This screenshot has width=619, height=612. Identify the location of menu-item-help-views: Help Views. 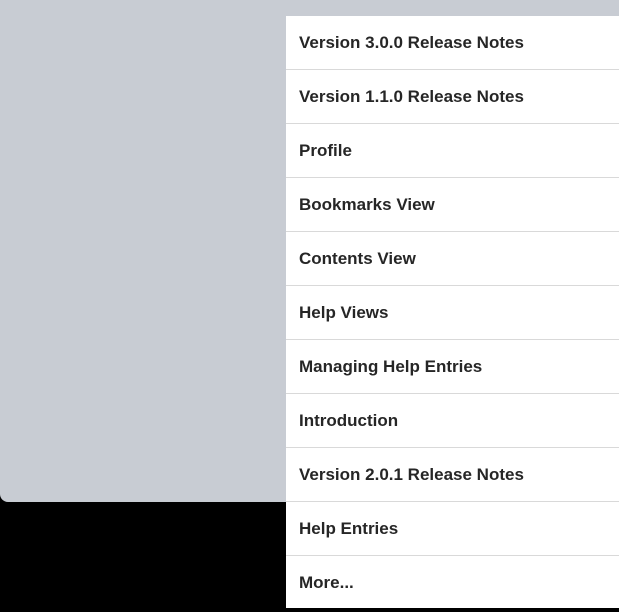
(452, 313).